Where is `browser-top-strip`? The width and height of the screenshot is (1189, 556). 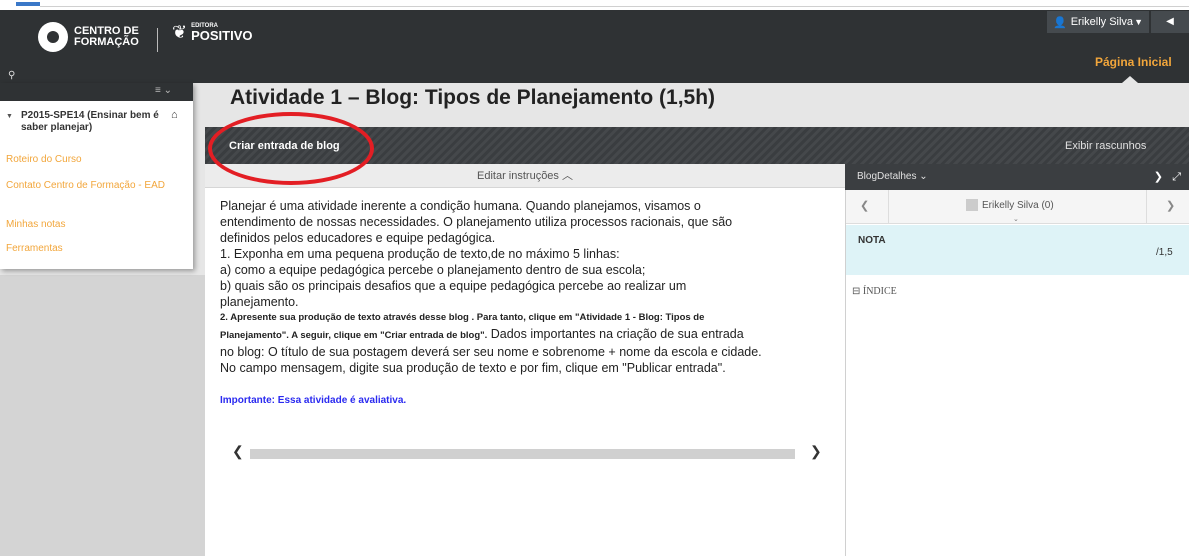 browser-top-strip is located at coordinates (594, 5).